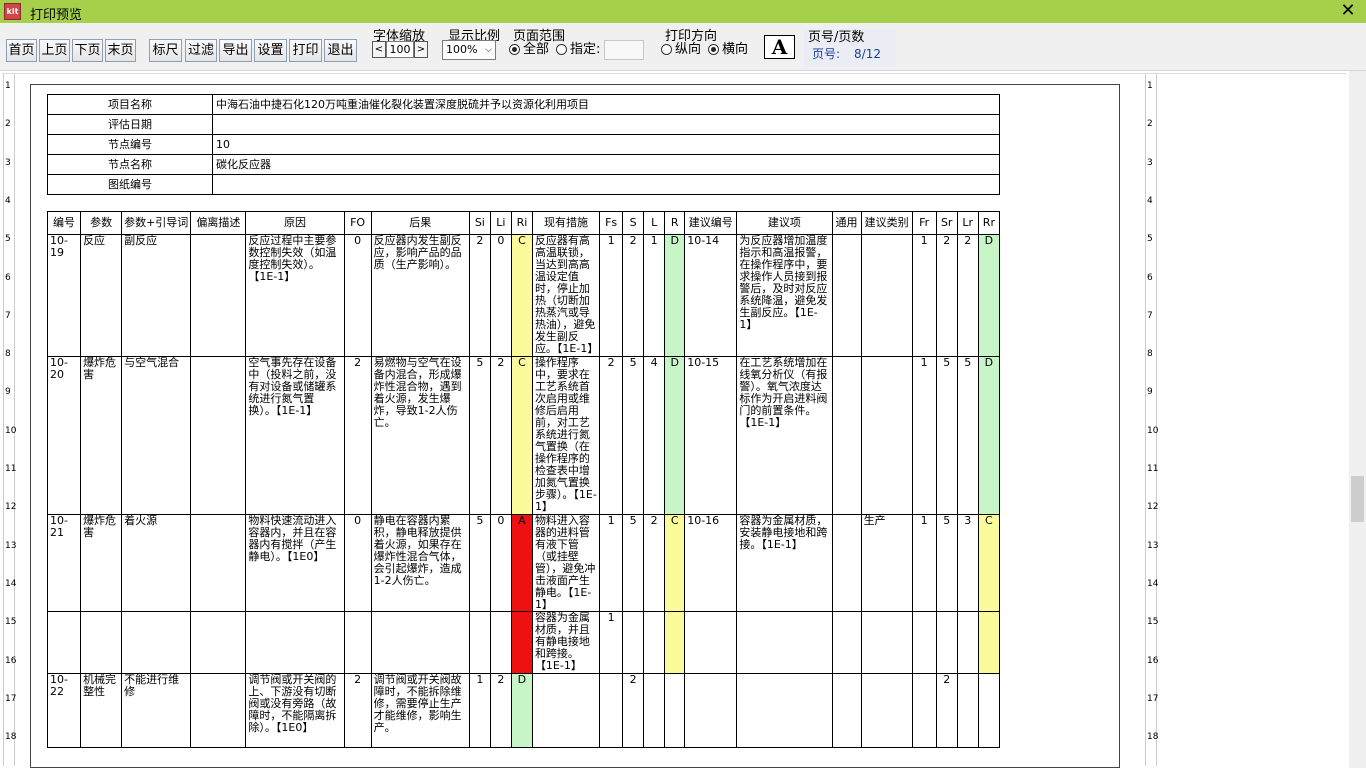  What do you see at coordinates (514, 49) in the screenshot?
I see `radio-selected-icon` at bounding box center [514, 49].